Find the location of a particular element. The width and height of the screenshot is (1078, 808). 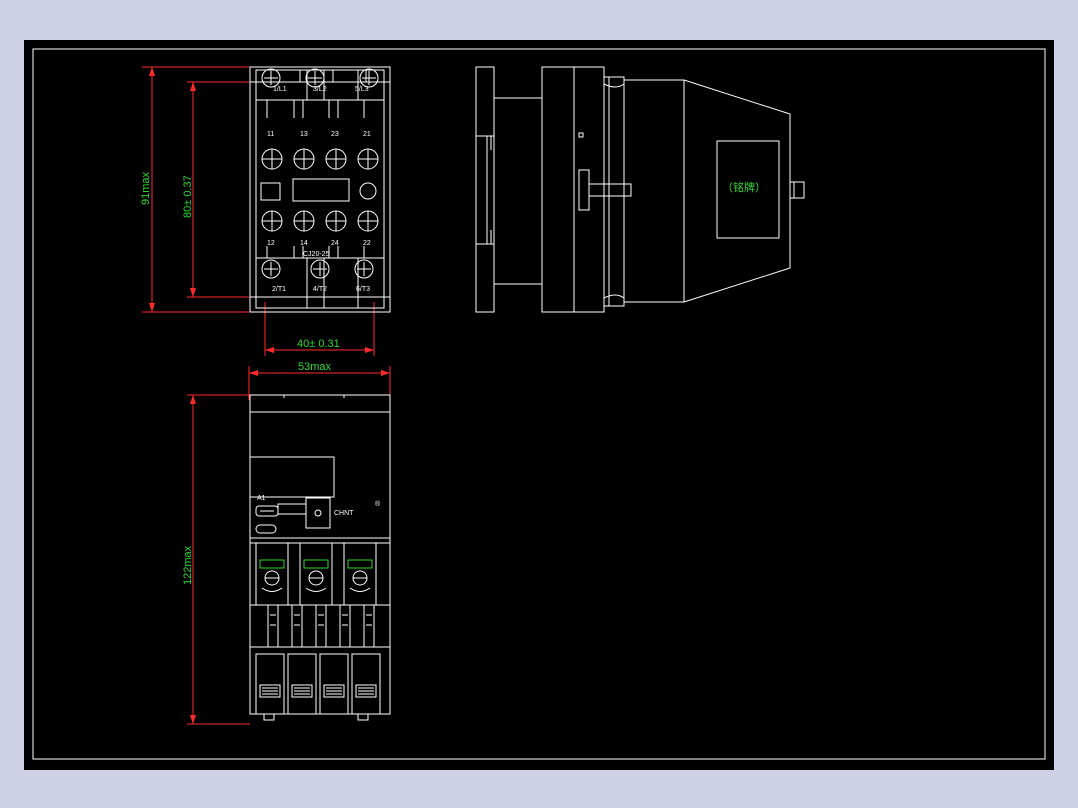

terminal-5L3: 5/L3 is located at coordinates (362, 89).